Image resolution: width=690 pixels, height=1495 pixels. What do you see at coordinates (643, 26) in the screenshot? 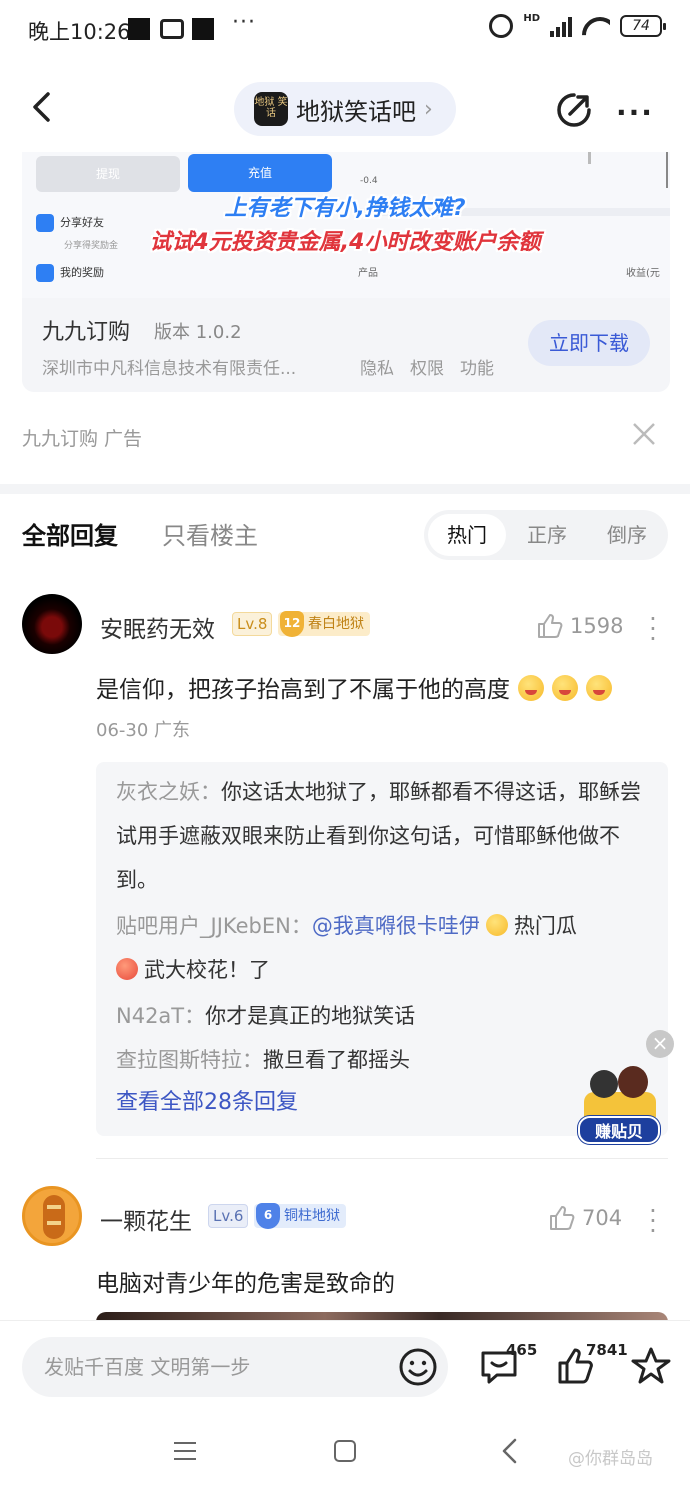
I see `battery-indicator: 74` at bounding box center [643, 26].